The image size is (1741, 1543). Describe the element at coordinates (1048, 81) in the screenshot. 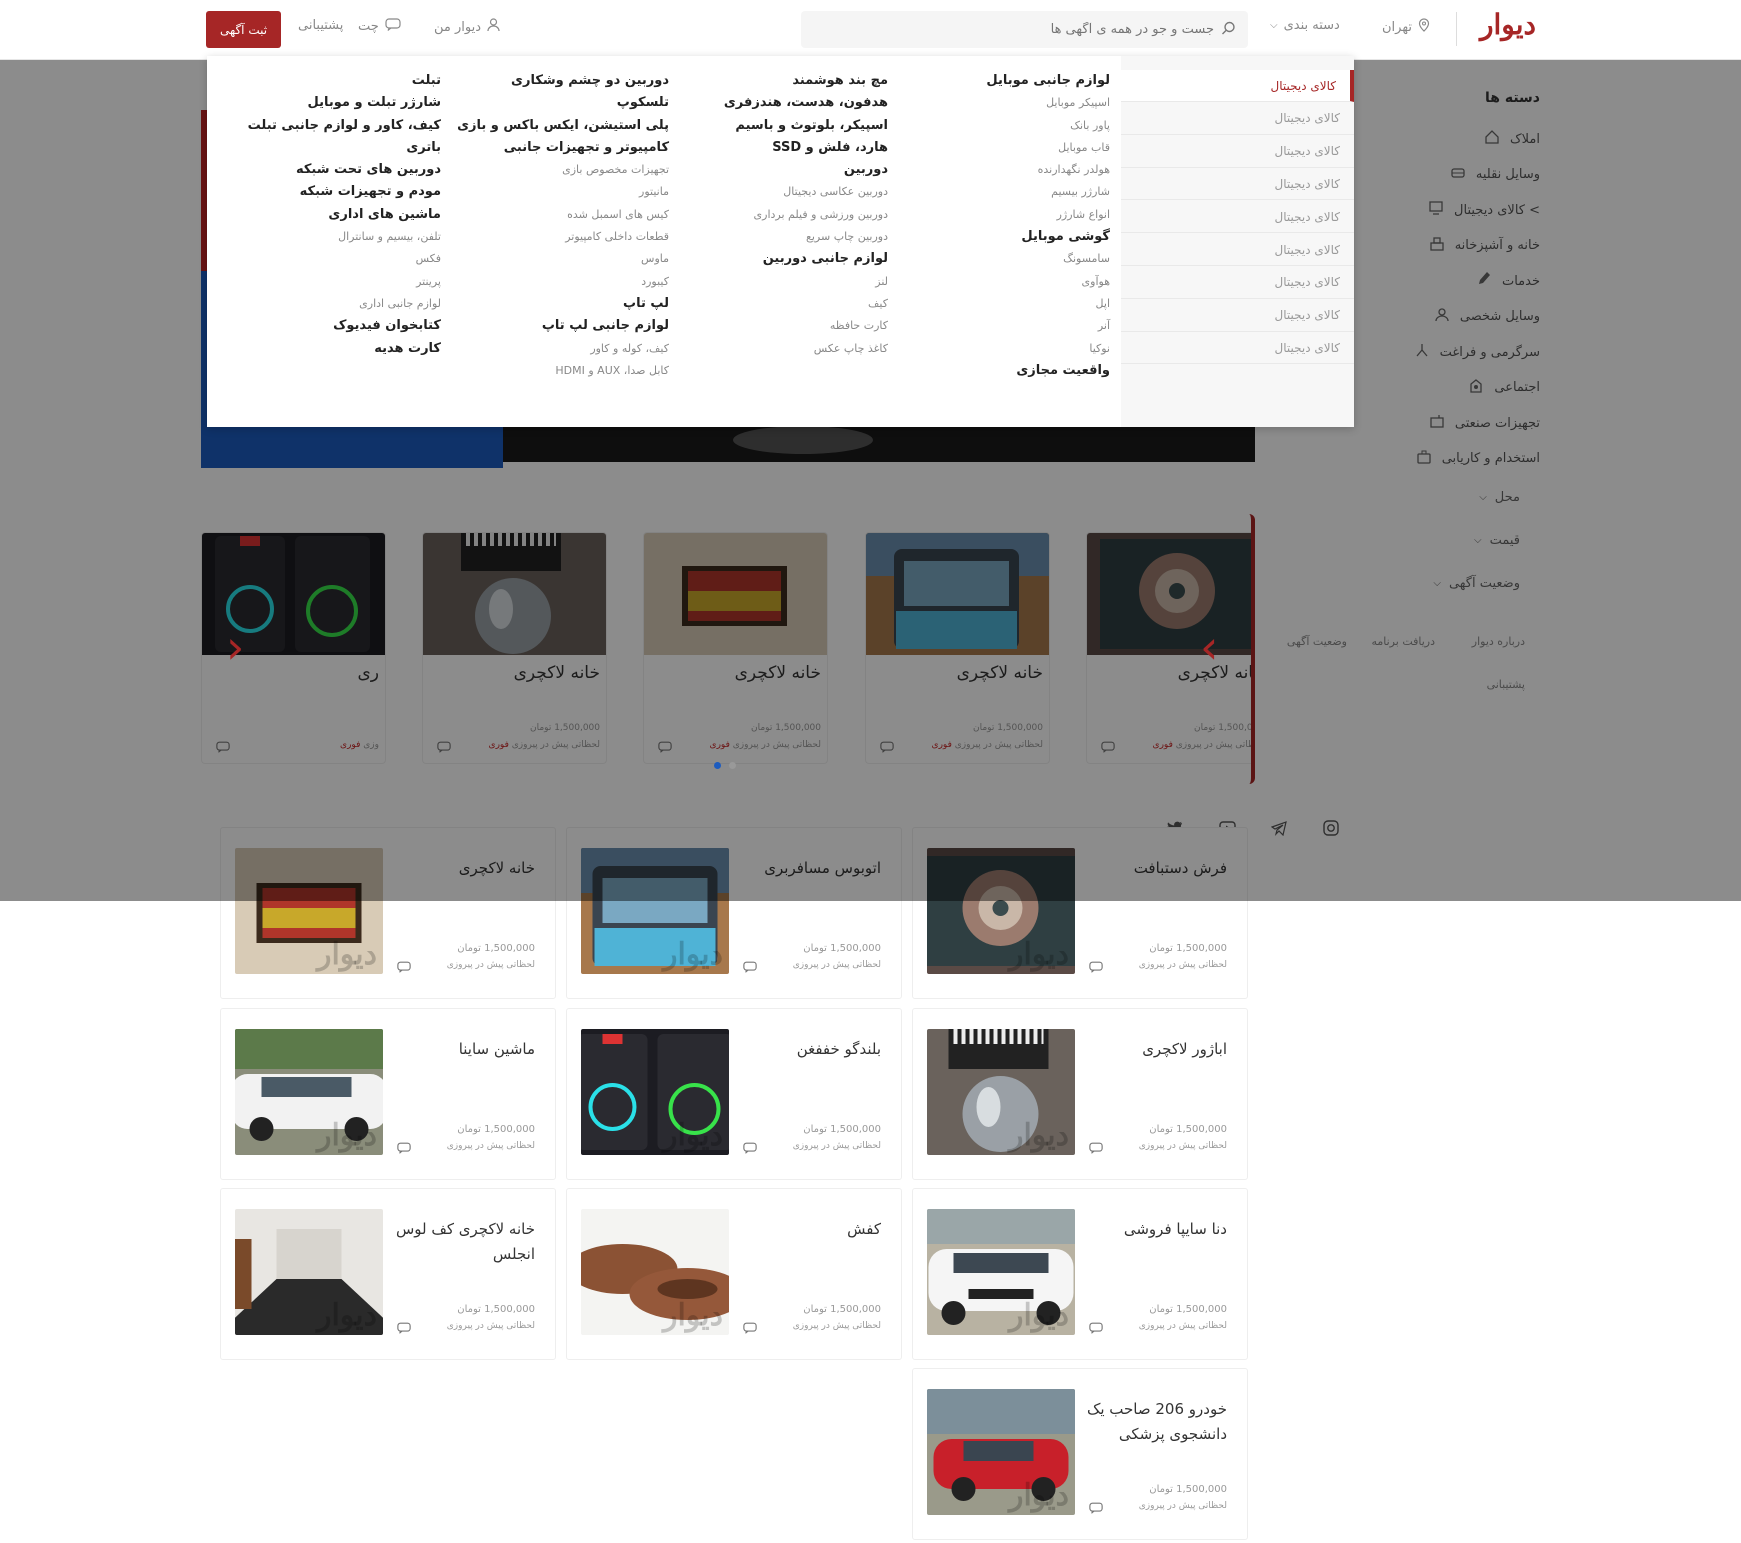

I see `mega-menu-heading: لوازم جانبی موبایل` at that location.